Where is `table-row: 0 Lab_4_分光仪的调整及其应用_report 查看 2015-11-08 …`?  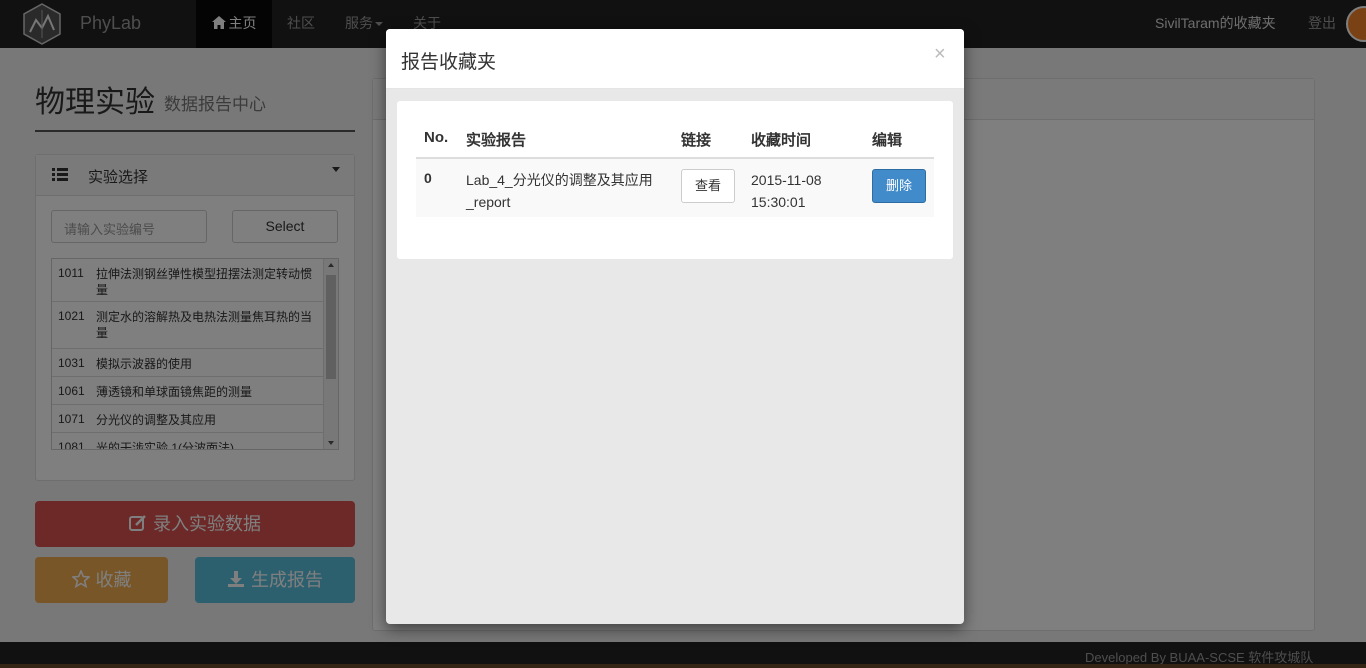 table-row: 0 Lab_4_分光仪的调整及其应用_report 查看 2015-11-08 … is located at coordinates (675, 188).